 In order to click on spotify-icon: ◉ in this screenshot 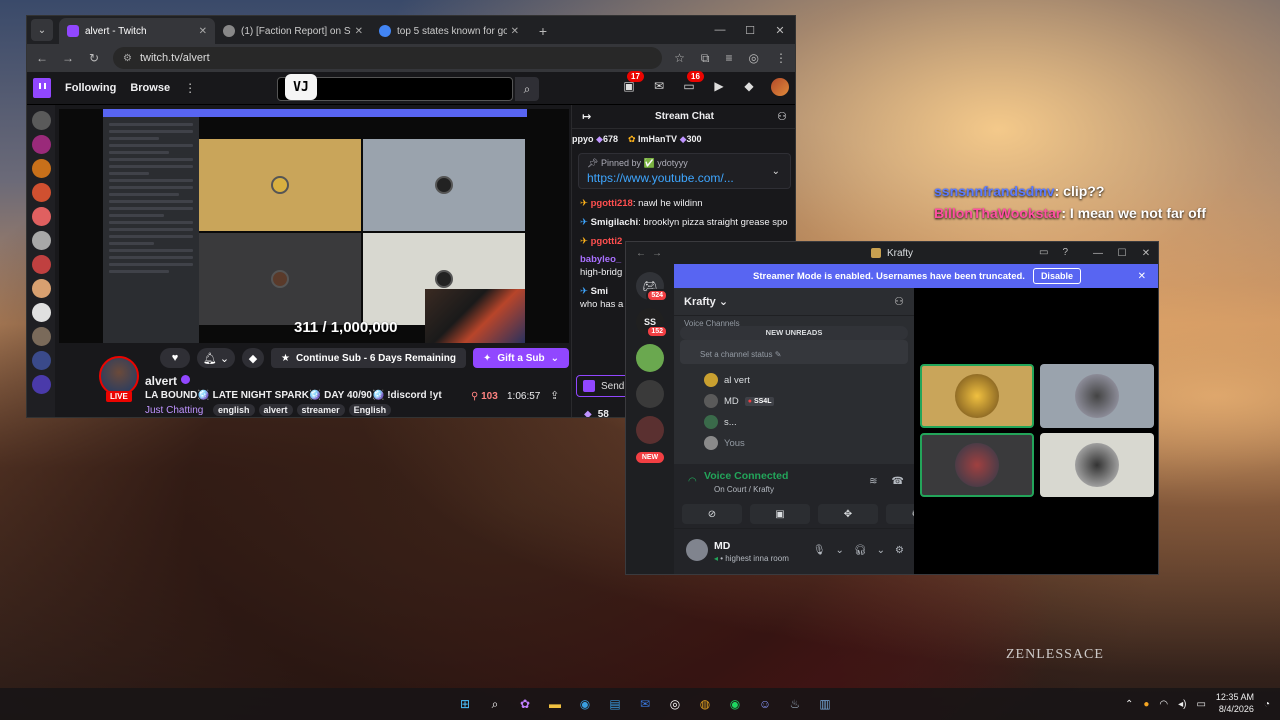, I will do `click(735, 704)`.